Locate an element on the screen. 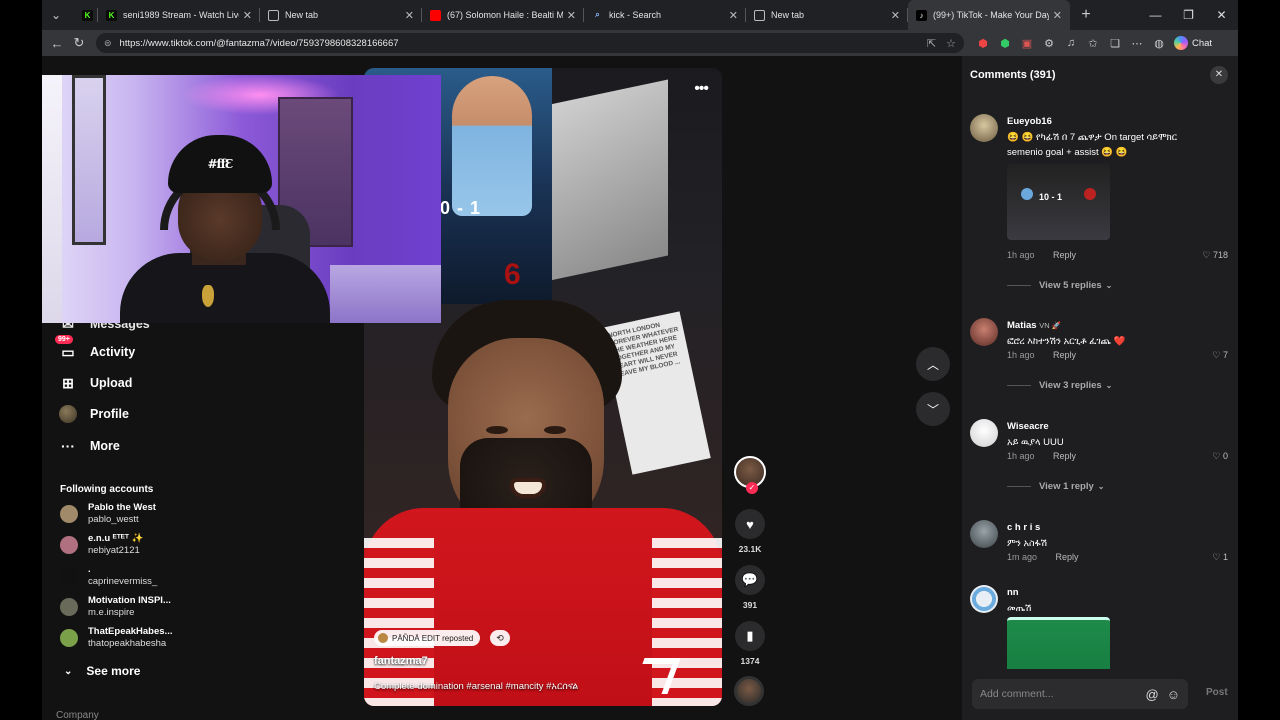 This screenshot has width=1280, height=720. save-action: ▮ 1374 is located at coordinates (750, 643).